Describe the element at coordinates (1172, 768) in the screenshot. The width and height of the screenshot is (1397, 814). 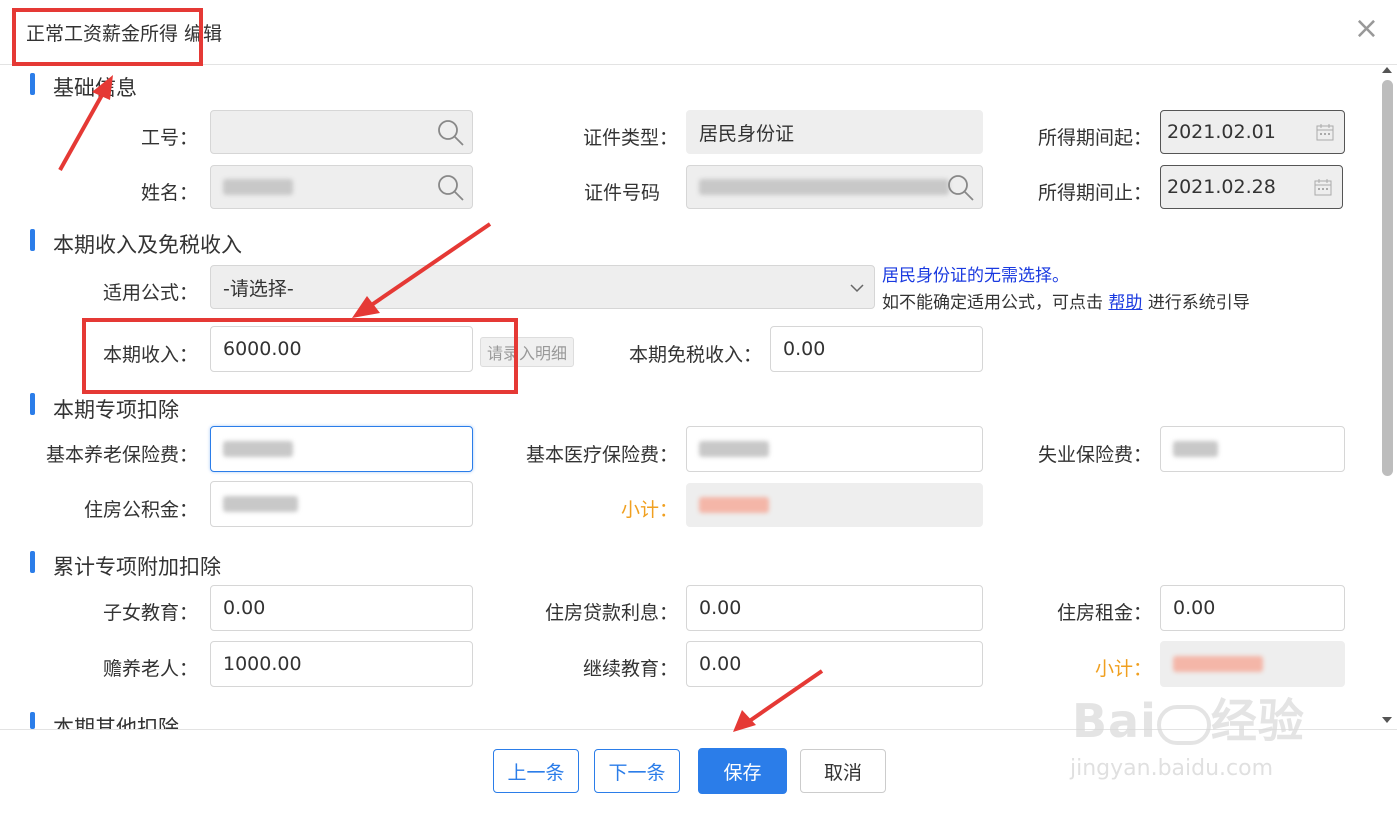
I see `watermark-url: jingyan.baidu.com` at that location.